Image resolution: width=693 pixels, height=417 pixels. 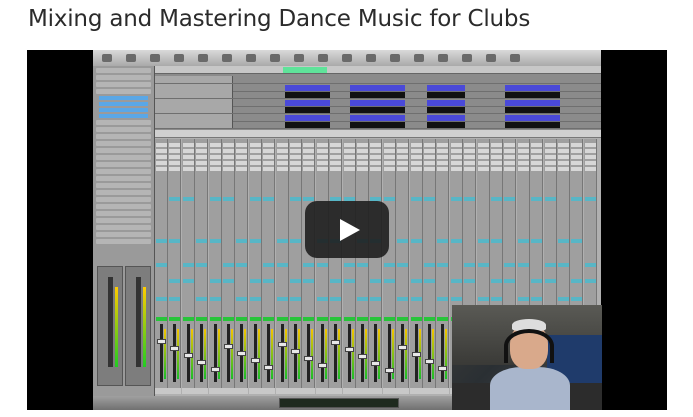 What do you see at coordinates (305, 70) in the screenshot?
I see `loop-region` at bounding box center [305, 70].